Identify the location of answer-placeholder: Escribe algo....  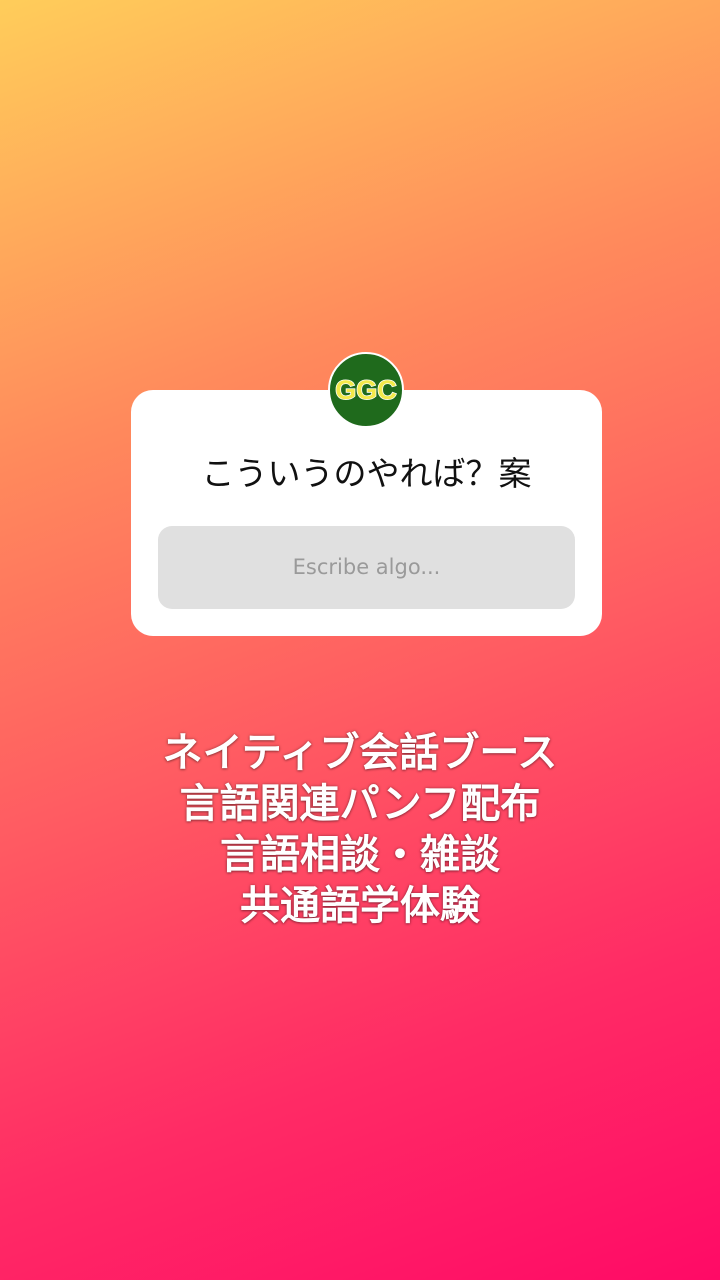
(366, 567).